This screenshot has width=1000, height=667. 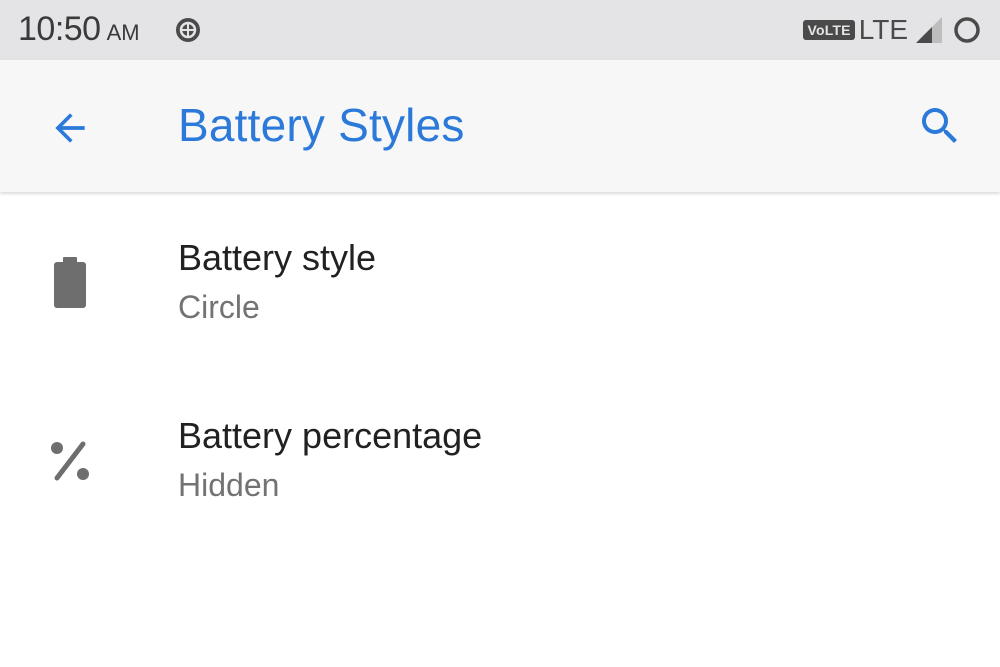 What do you see at coordinates (219, 307) in the screenshot?
I see `setting-summary: Circle` at bounding box center [219, 307].